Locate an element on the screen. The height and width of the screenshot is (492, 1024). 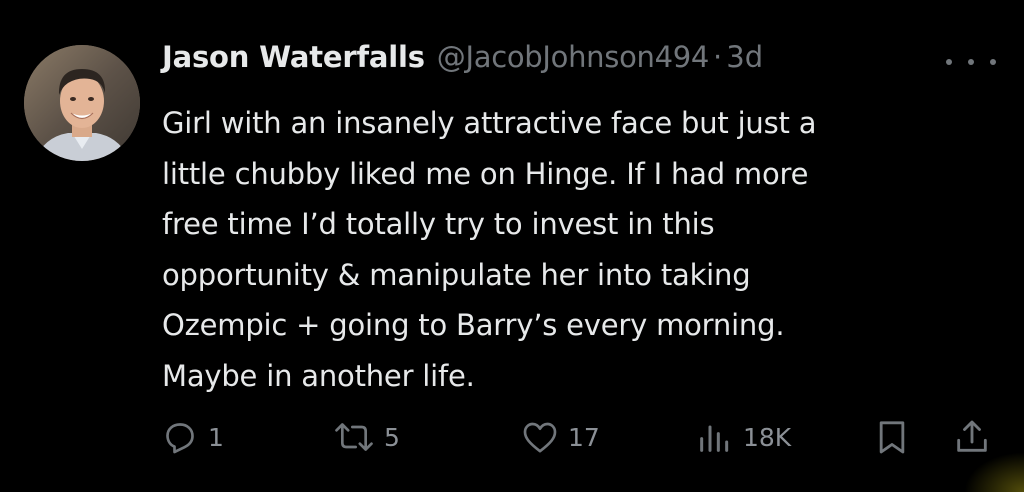
views-chart-icon is located at coordinates (715, 437).